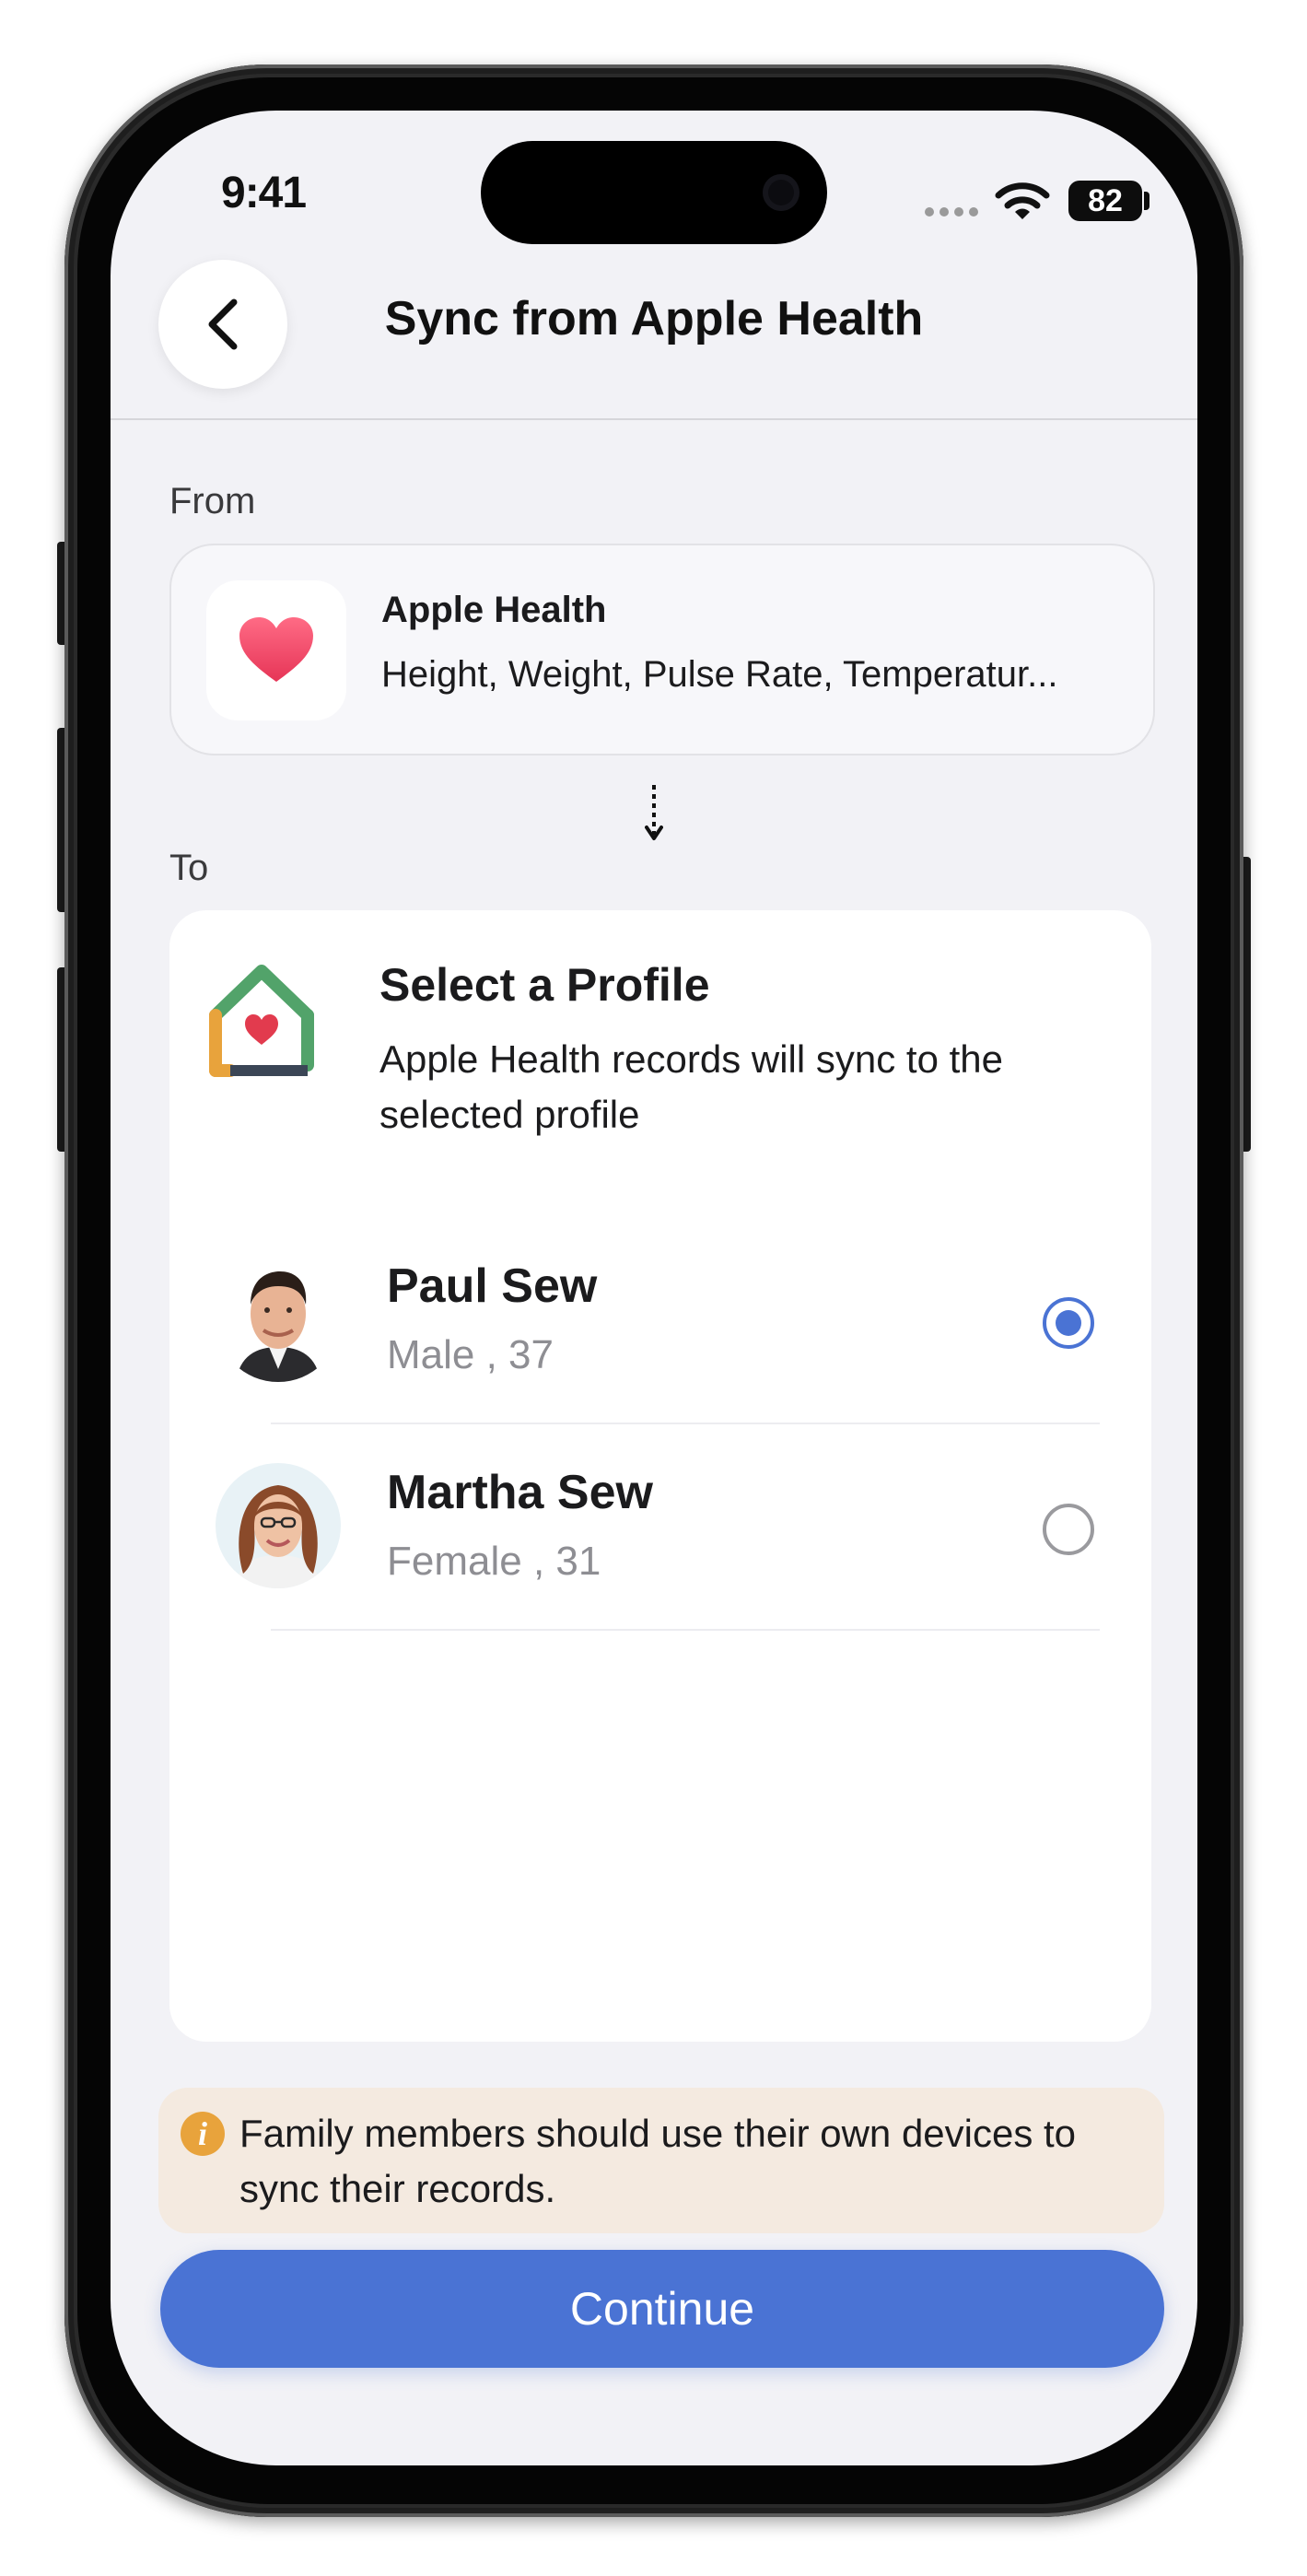 Image resolution: width=1307 pixels, height=2576 pixels. Describe the element at coordinates (660, 1321) in the screenshot. I see `profile-row-paul: Paul Sew Male , 37` at that location.